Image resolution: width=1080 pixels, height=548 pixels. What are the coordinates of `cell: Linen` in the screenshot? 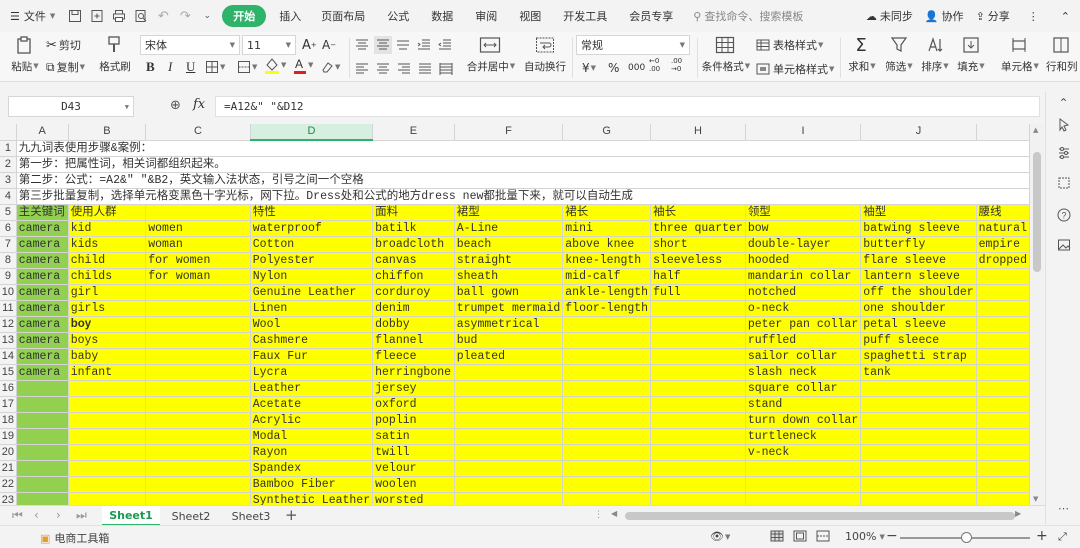 It's located at (312, 308).